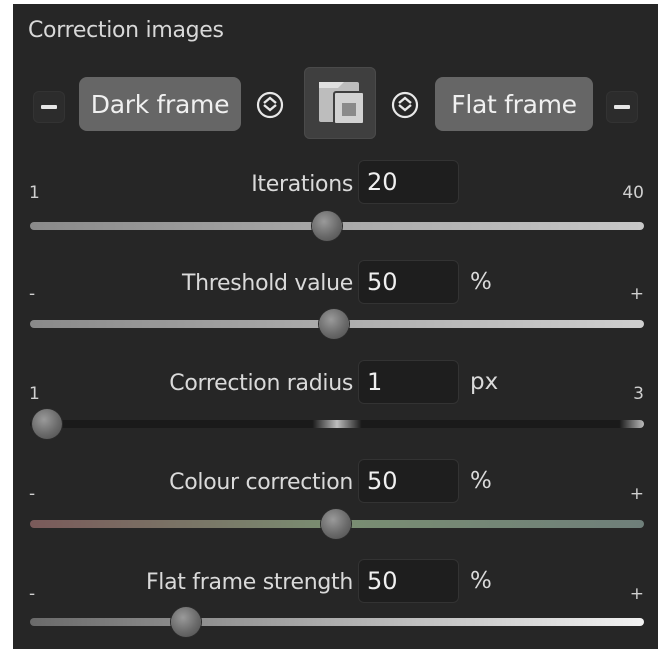 Image resolution: width=668 pixels, height=657 pixels. Describe the element at coordinates (302, 184) in the screenshot. I see `iterations-label: Iterations` at that location.